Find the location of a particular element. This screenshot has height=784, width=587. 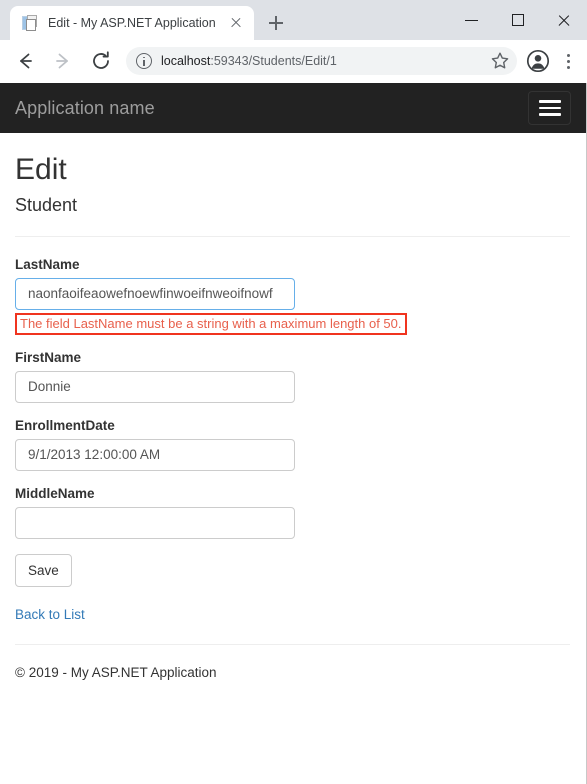

label-enrollmentdate: EnrollmentDate is located at coordinates (65, 425).